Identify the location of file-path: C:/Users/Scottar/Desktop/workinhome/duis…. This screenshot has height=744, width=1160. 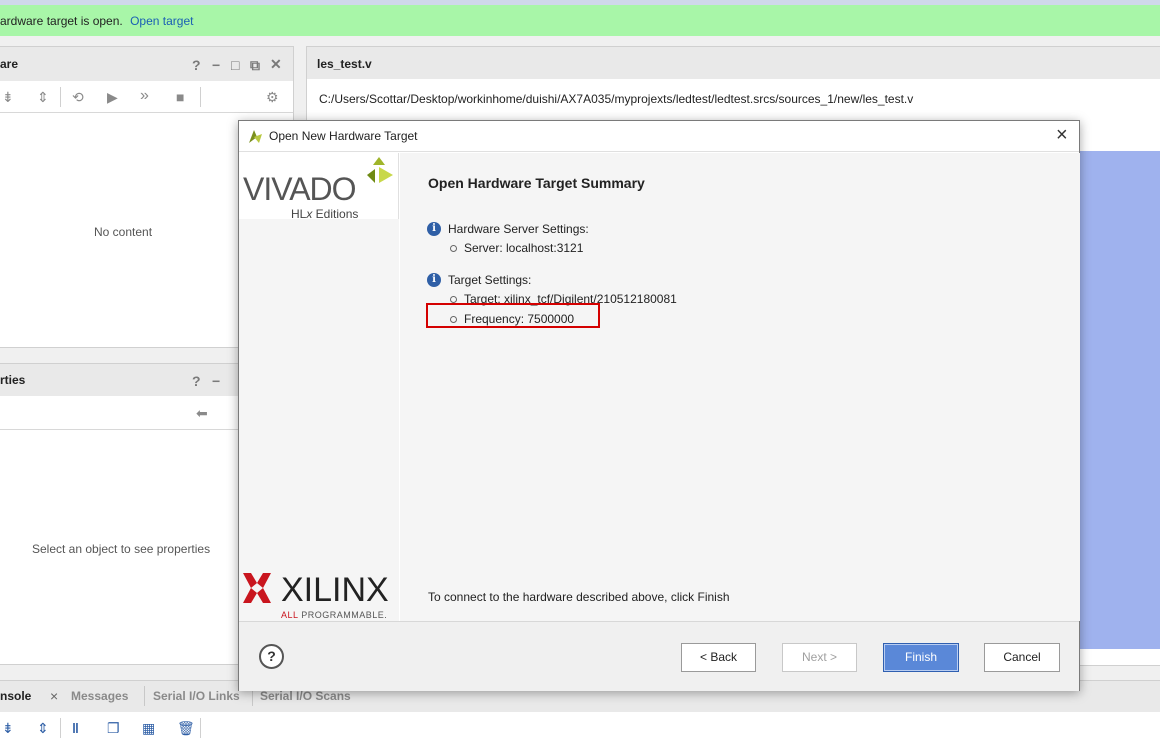
(616, 99).